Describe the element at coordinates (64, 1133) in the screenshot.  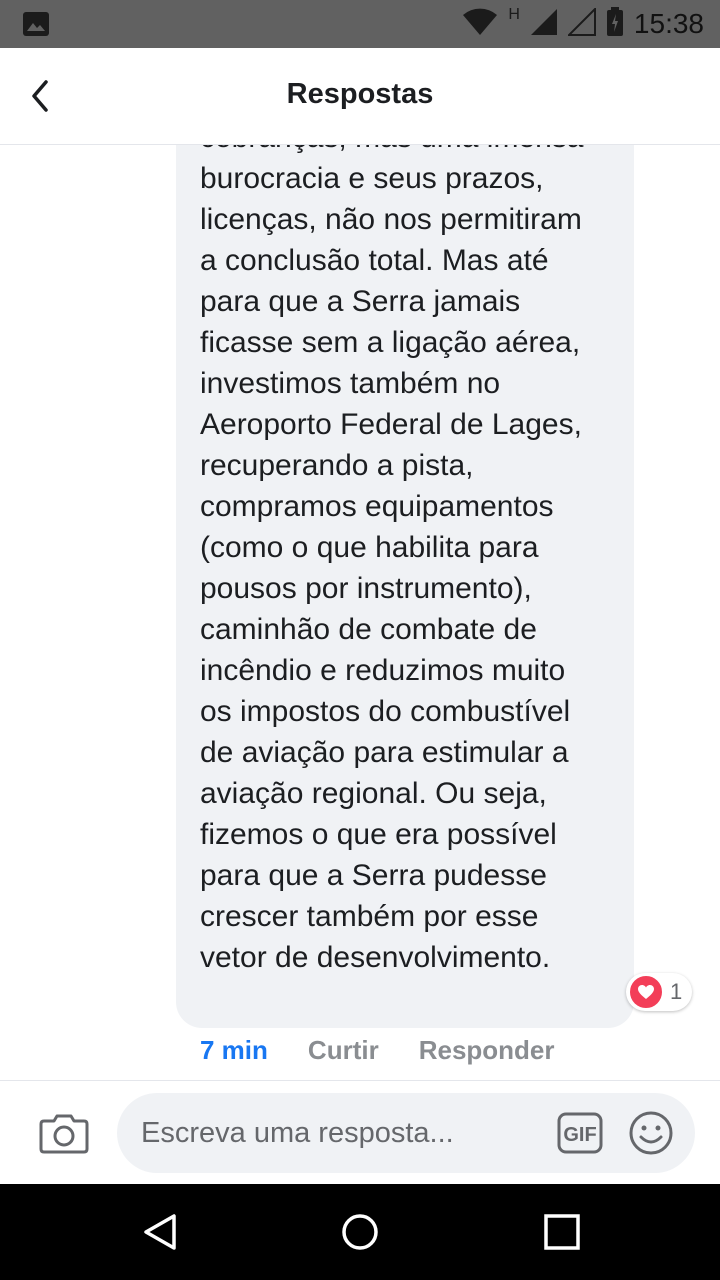
I see `camera-icon` at that location.